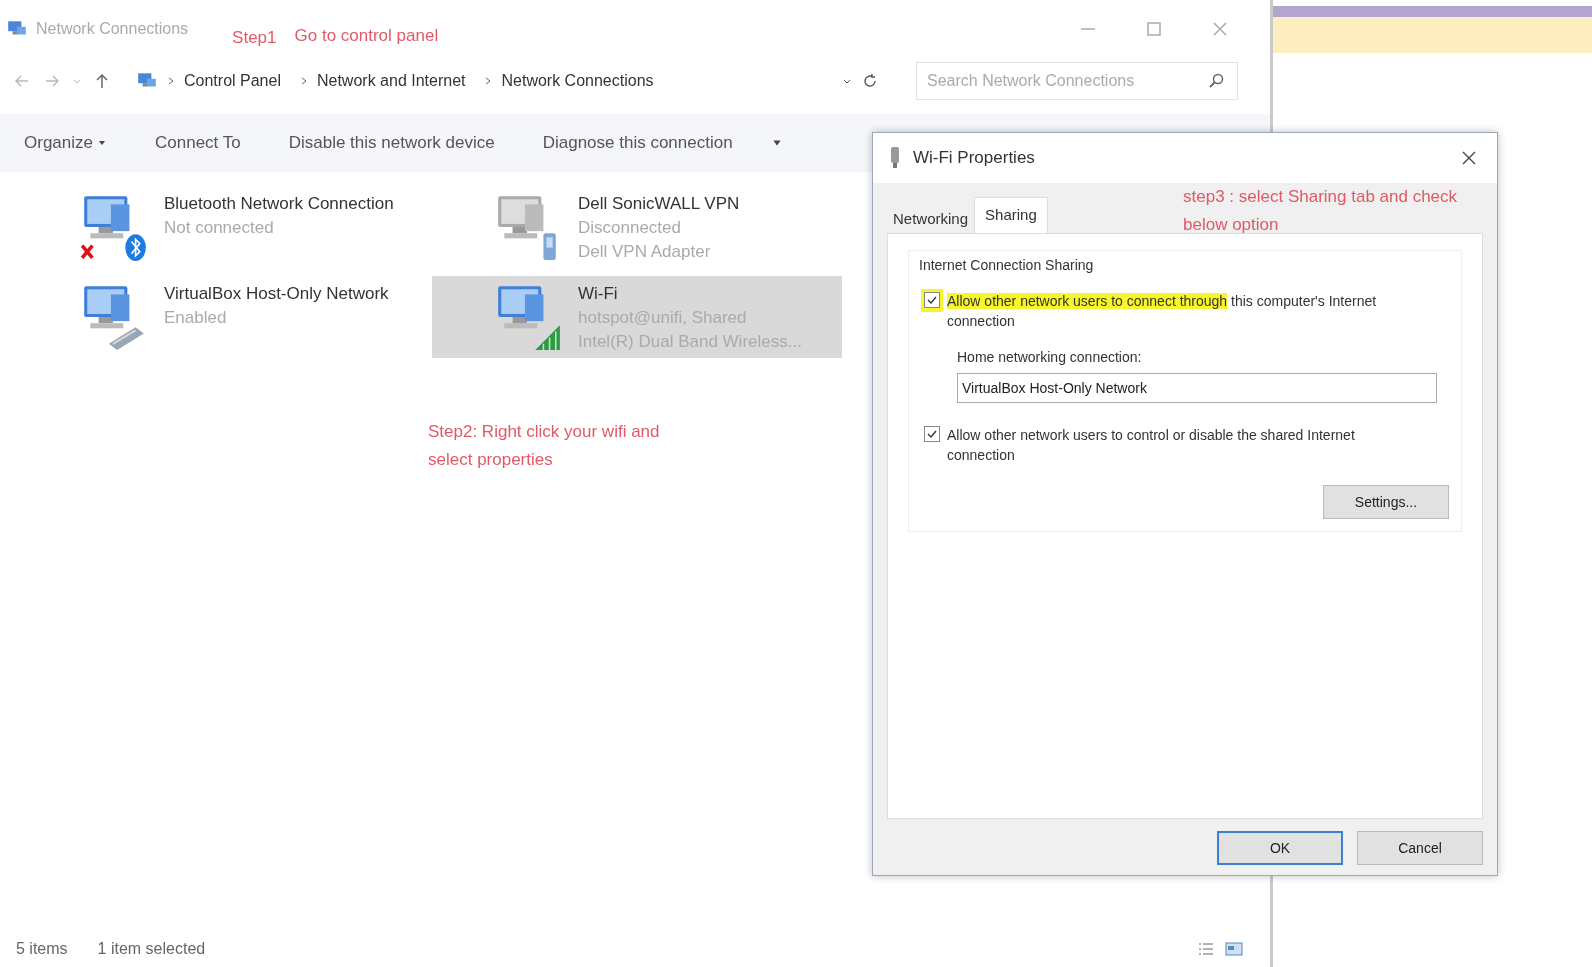 This screenshot has height=967, width=1592. What do you see at coordinates (598, 294) in the screenshot?
I see `connection-name: Wi-Fi` at bounding box center [598, 294].